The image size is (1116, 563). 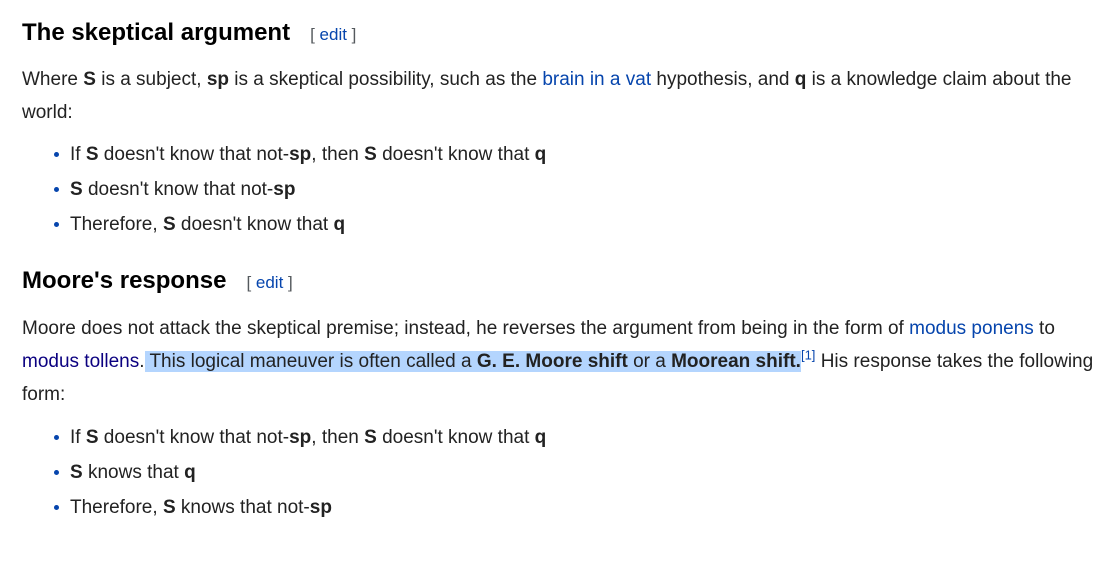 What do you see at coordinates (736, 361) in the screenshot?
I see `bold-term: Moorean shift.` at bounding box center [736, 361].